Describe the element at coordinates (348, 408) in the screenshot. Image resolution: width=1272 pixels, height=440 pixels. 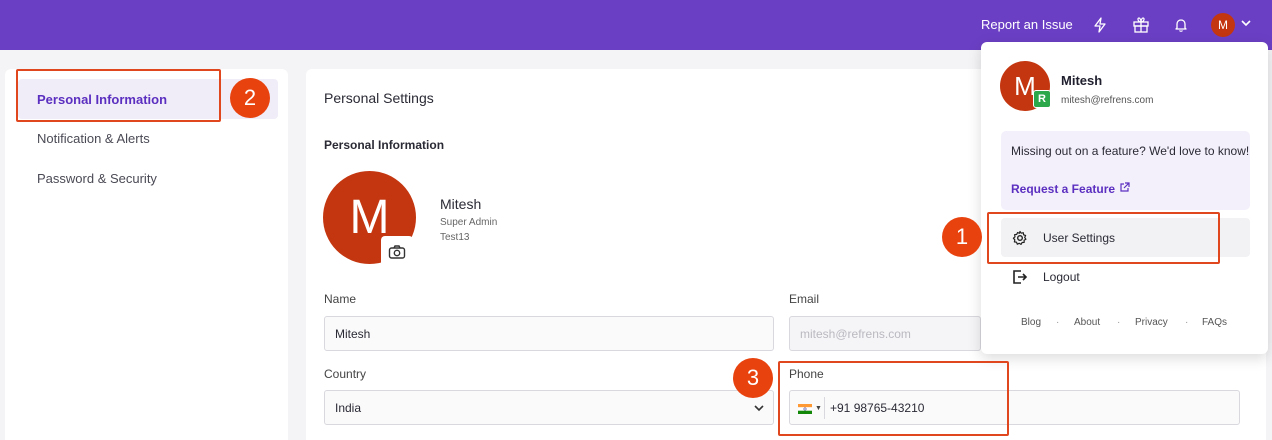
I see `country-value: India` at that location.